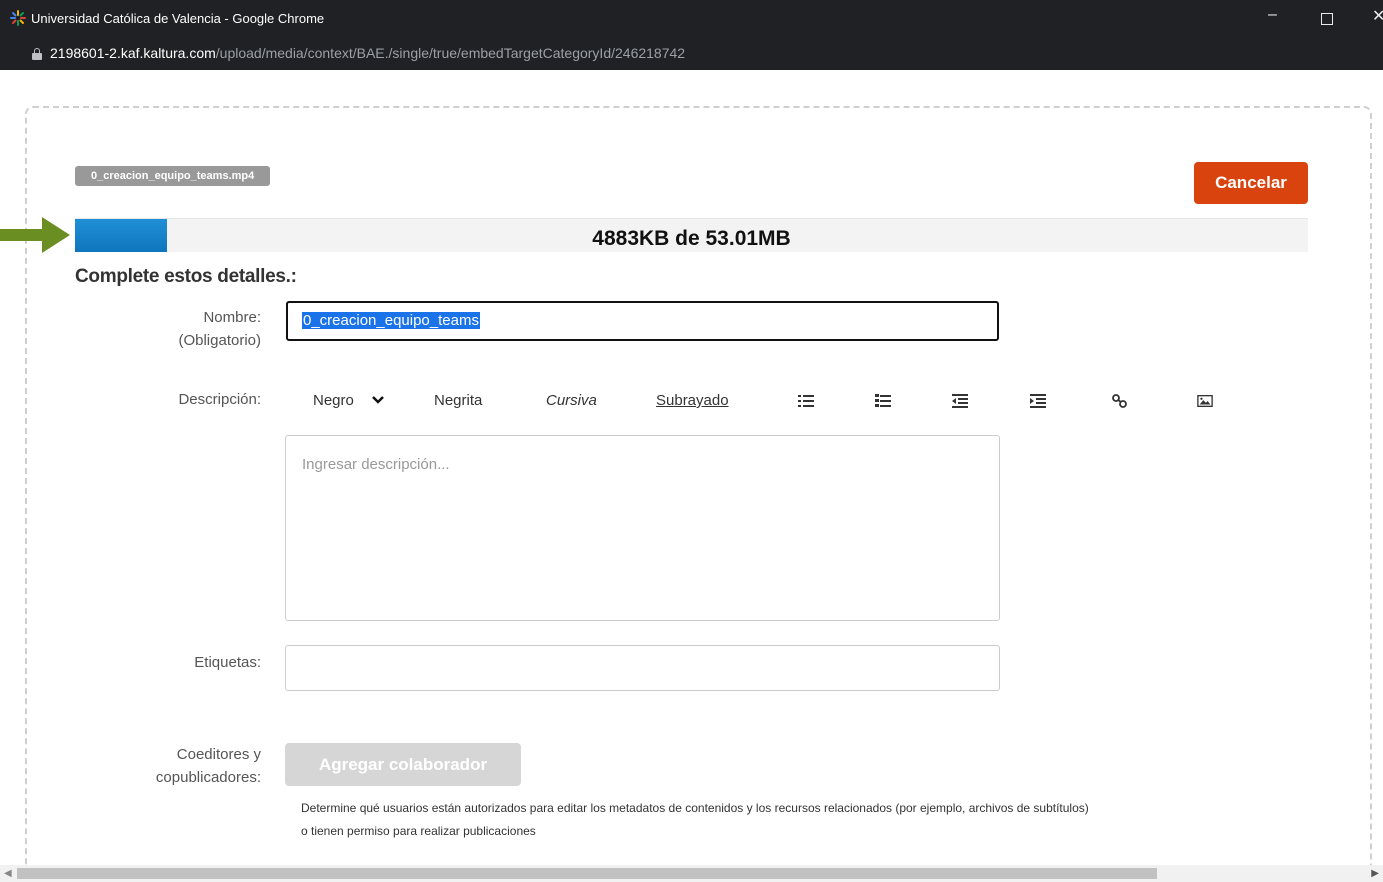 This screenshot has height=882, width=1383. Describe the element at coordinates (458, 400) in the screenshot. I see `bold-button: Negrita` at that location.